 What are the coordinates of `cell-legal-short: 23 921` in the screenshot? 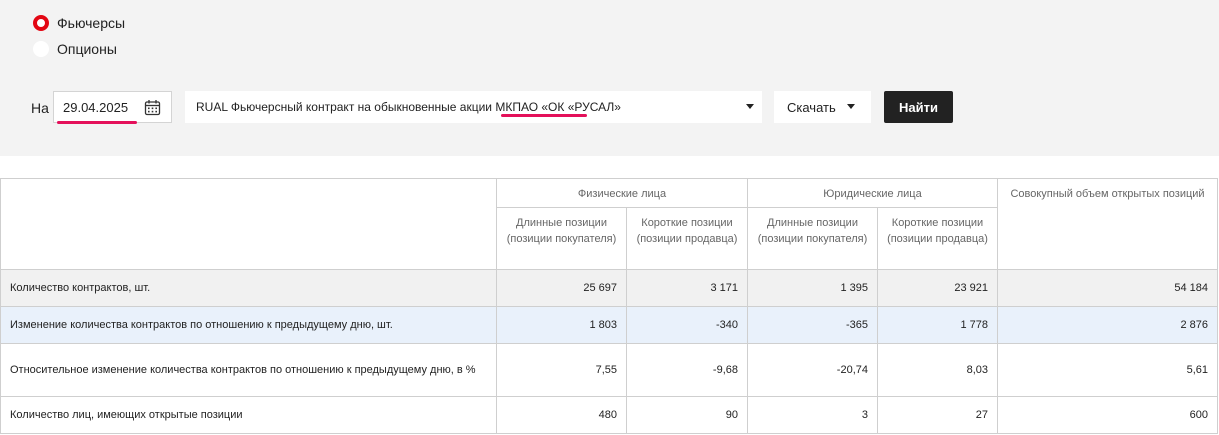 It's located at (937, 288).